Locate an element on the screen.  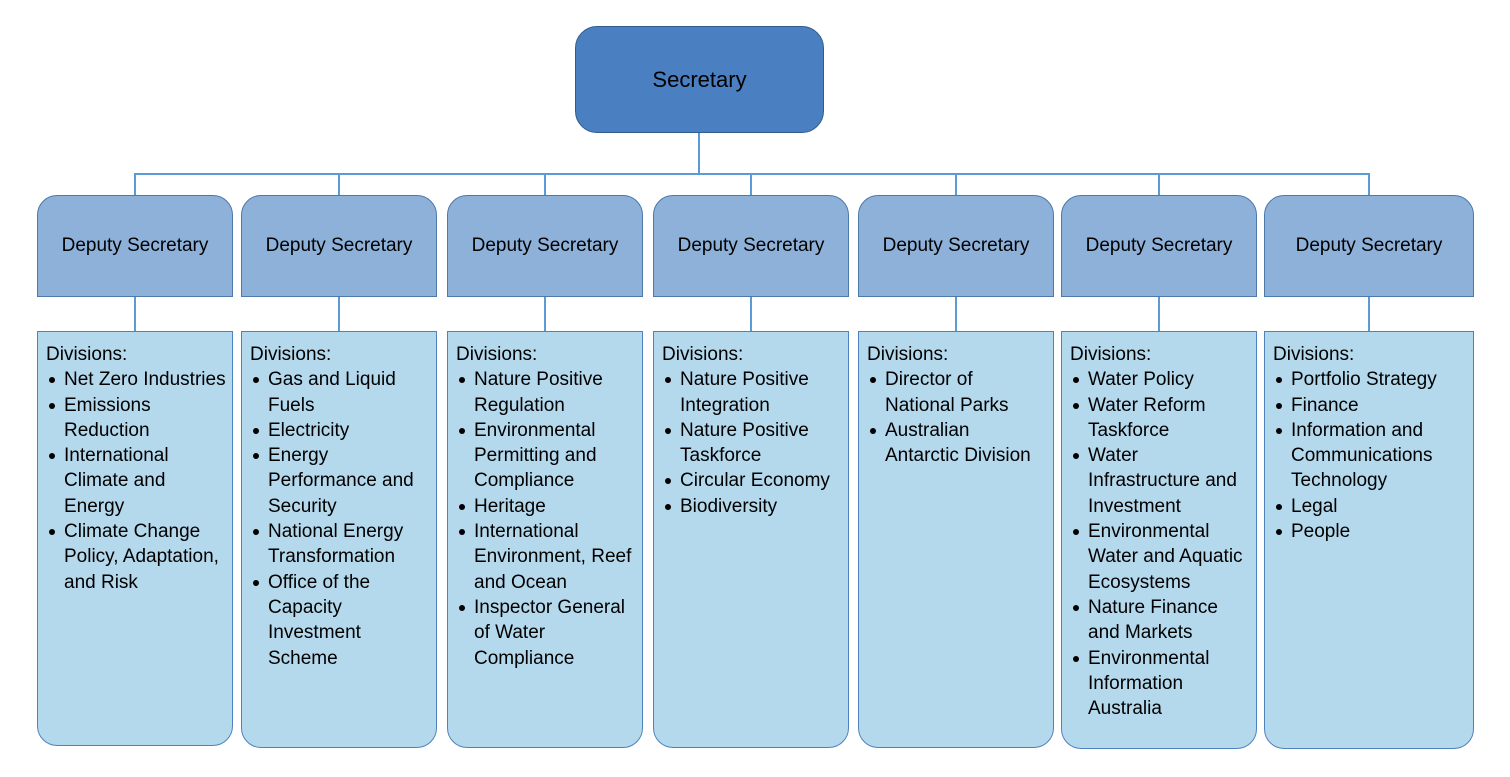
secretary-box: Secretary is located at coordinates (699, 79).